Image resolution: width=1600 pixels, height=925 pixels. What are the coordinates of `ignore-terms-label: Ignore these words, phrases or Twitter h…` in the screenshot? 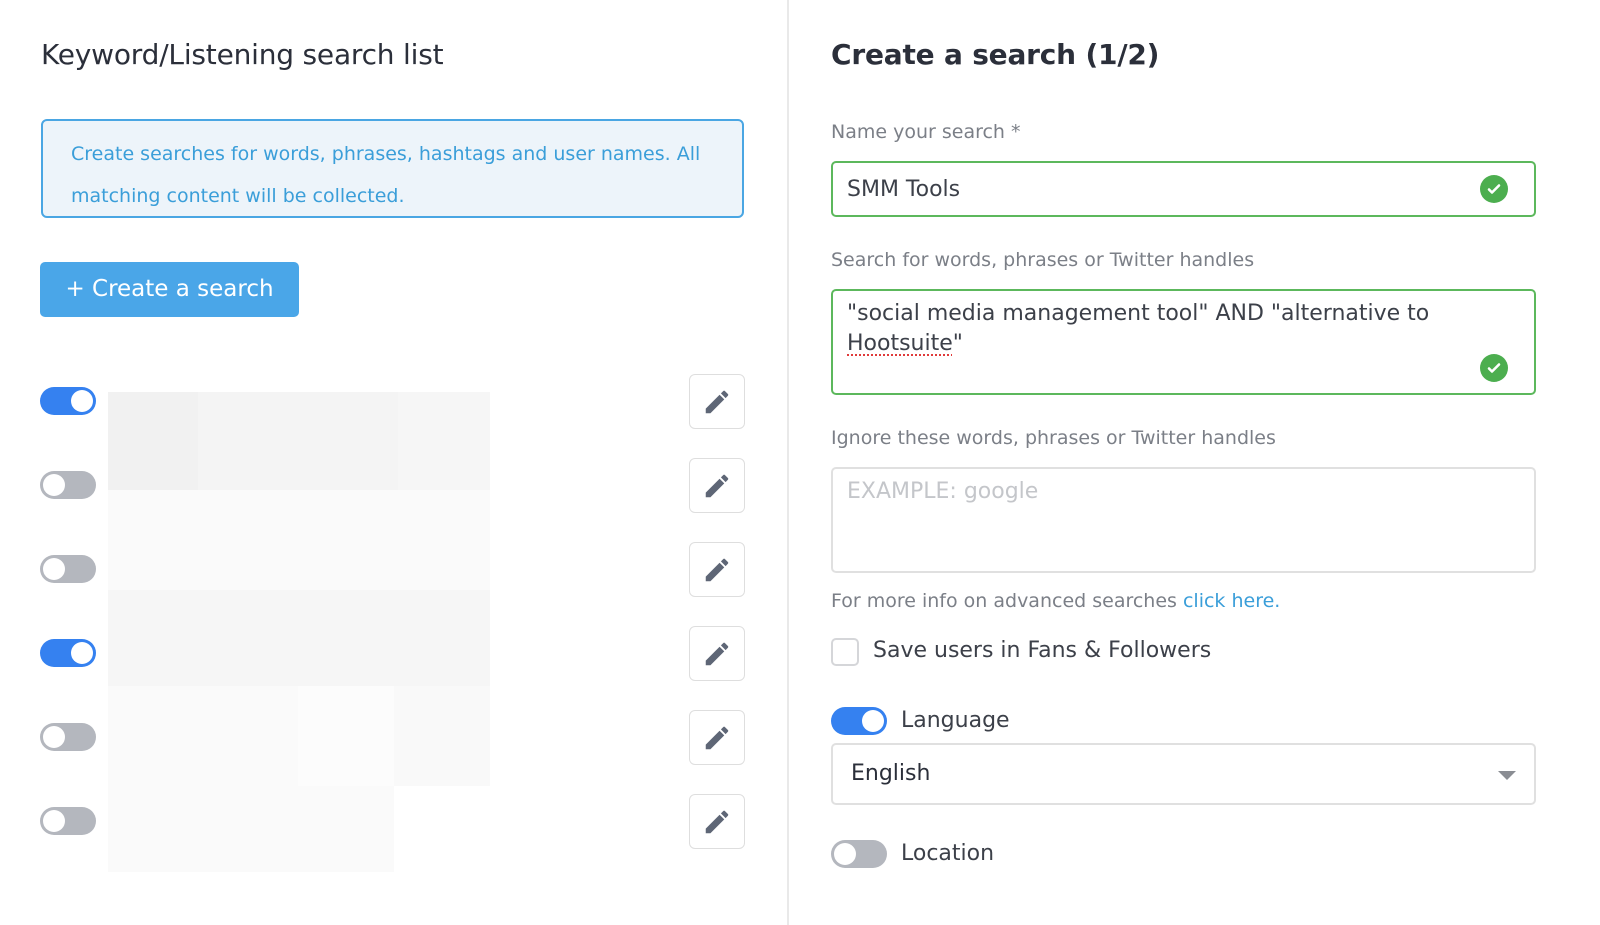 It's located at (1053, 438).